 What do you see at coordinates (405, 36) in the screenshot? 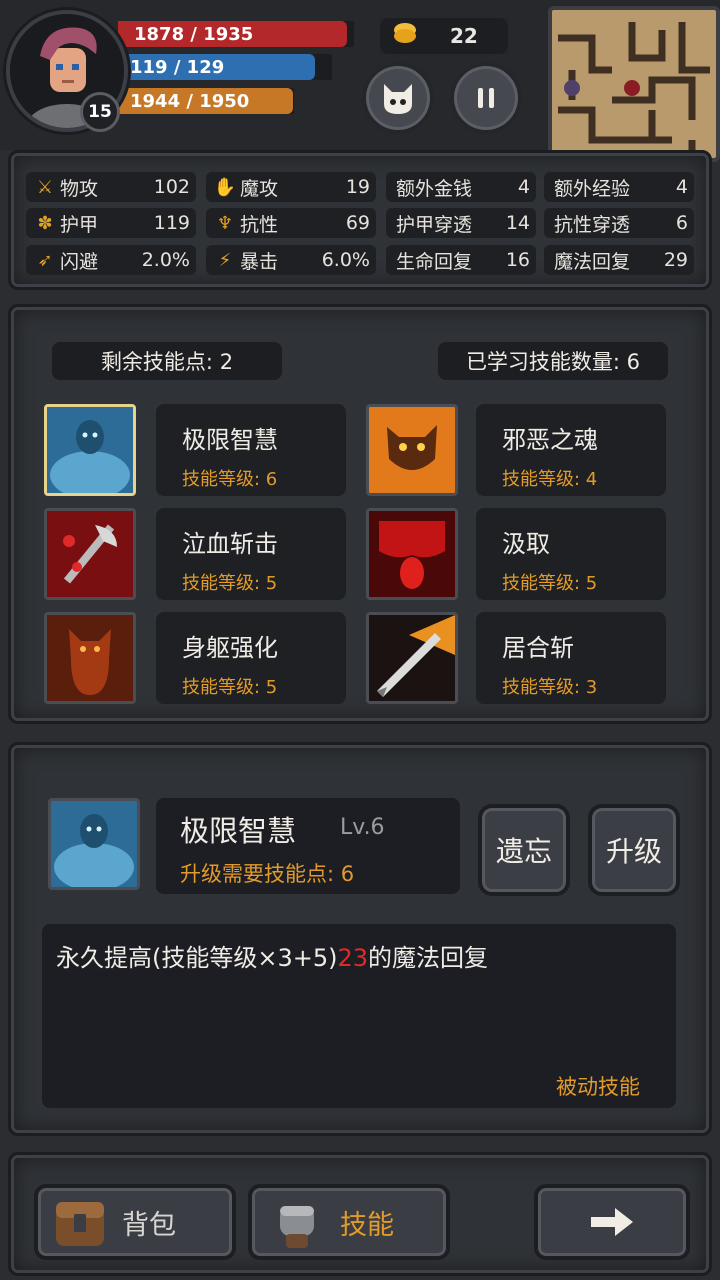
I see `coin-icon` at bounding box center [405, 36].